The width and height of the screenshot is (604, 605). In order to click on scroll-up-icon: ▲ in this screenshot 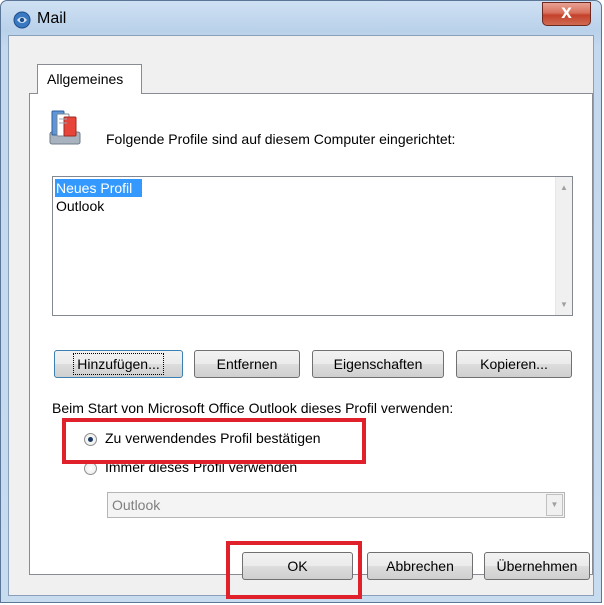, I will do `click(564, 187)`.